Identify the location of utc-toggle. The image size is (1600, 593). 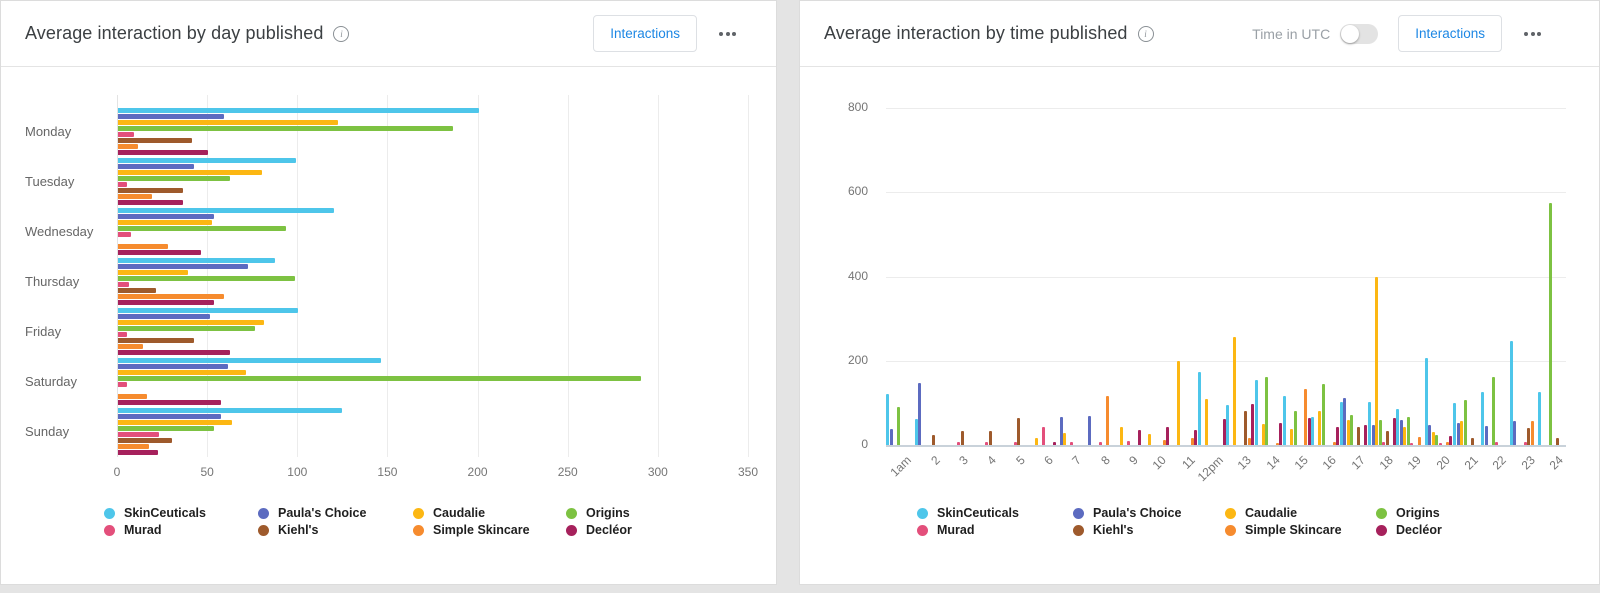
(1359, 33).